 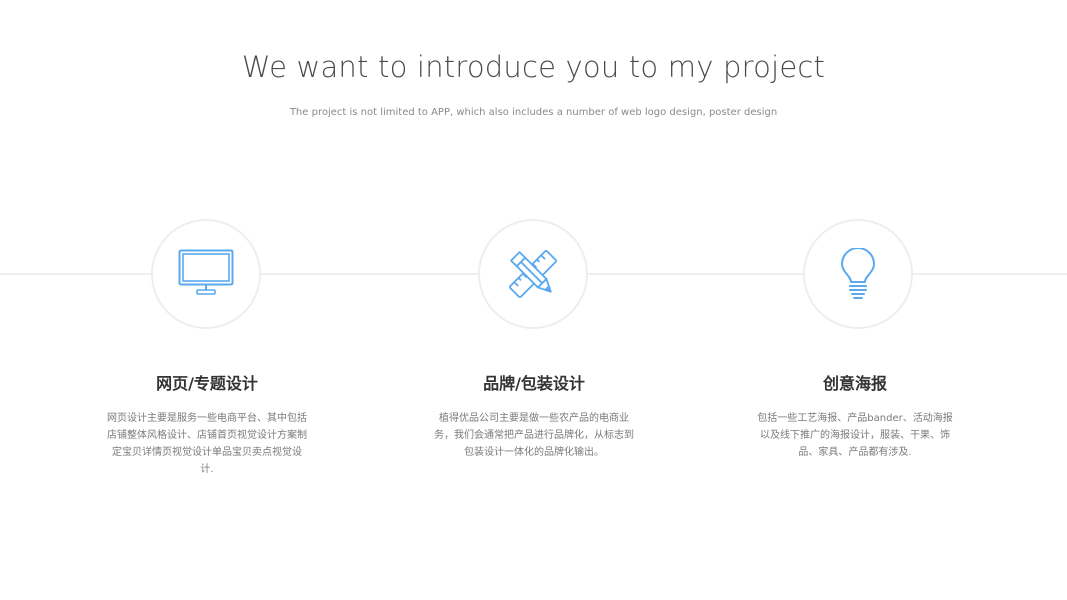 What do you see at coordinates (695, 274) in the screenshot?
I see `connector-line-middle-right` at bounding box center [695, 274].